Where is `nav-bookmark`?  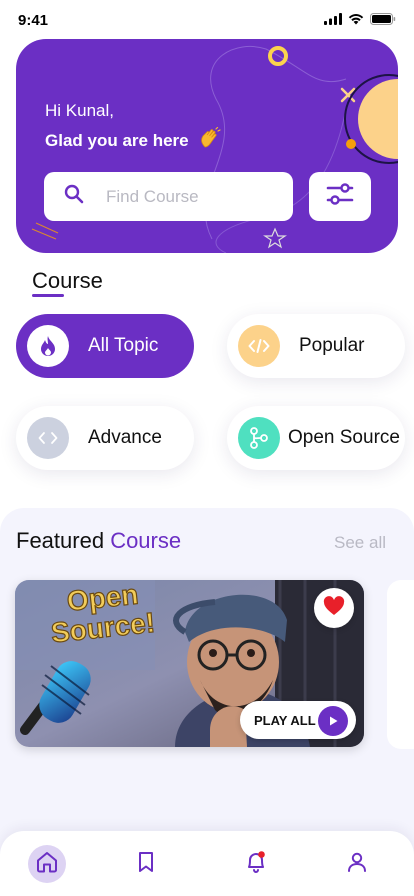 nav-bookmark is located at coordinates (146, 864).